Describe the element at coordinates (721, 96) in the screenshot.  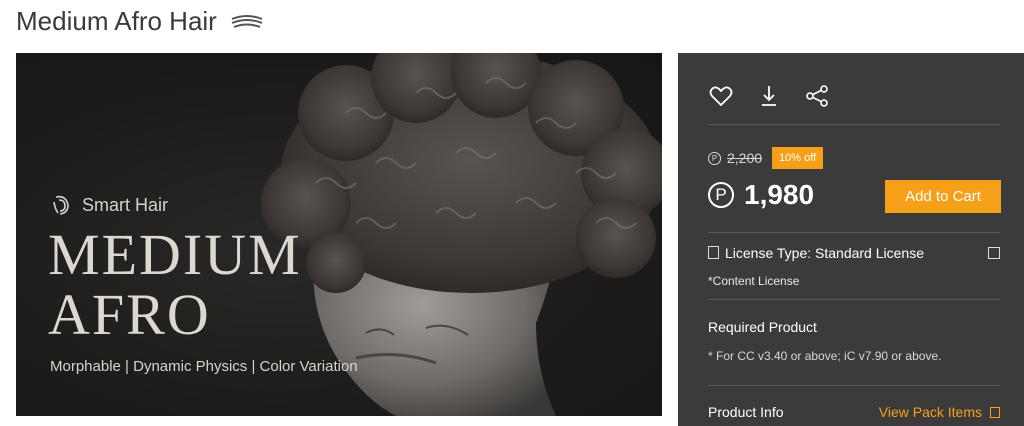
I see `heart-icon` at that location.